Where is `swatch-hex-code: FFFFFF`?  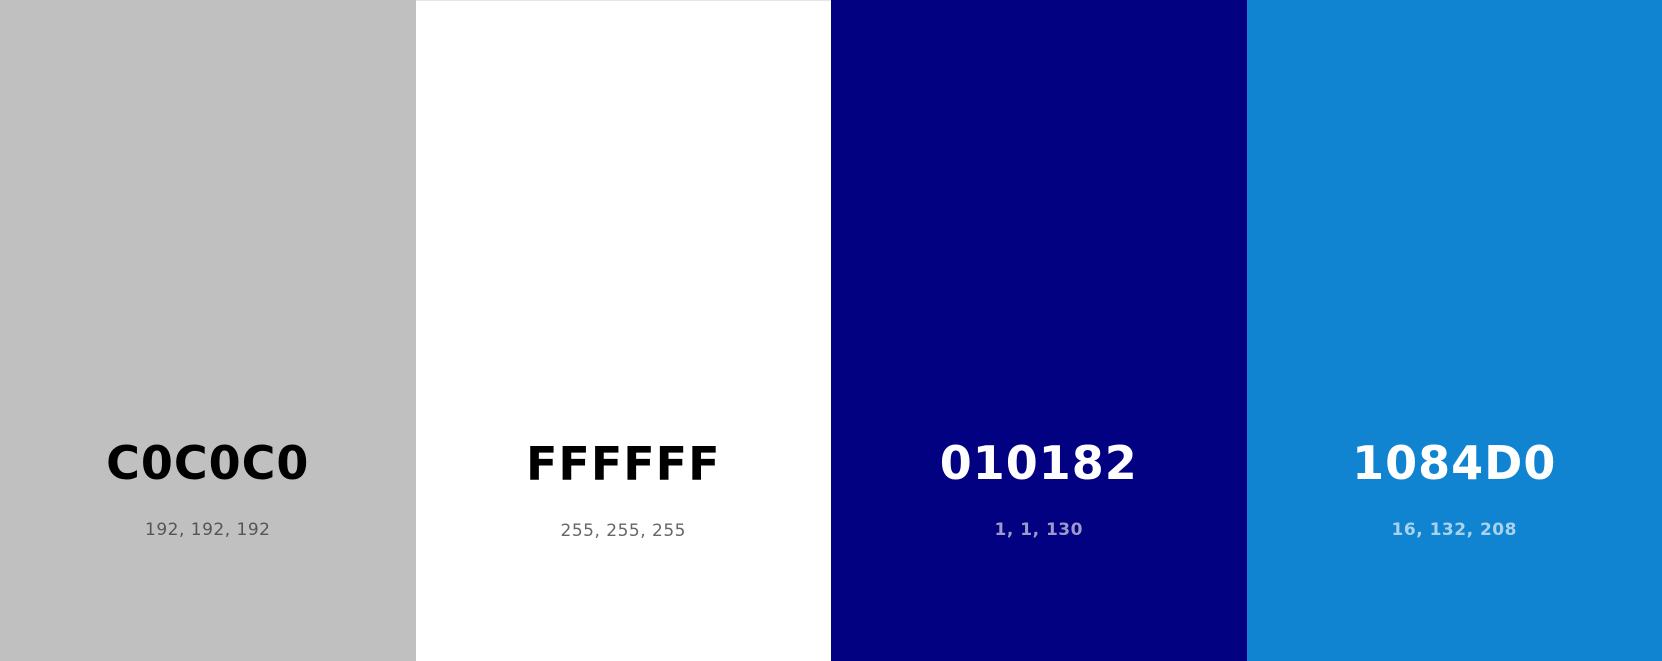
swatch-hex-code: FFFFFF is located at coordinates (623, 464).